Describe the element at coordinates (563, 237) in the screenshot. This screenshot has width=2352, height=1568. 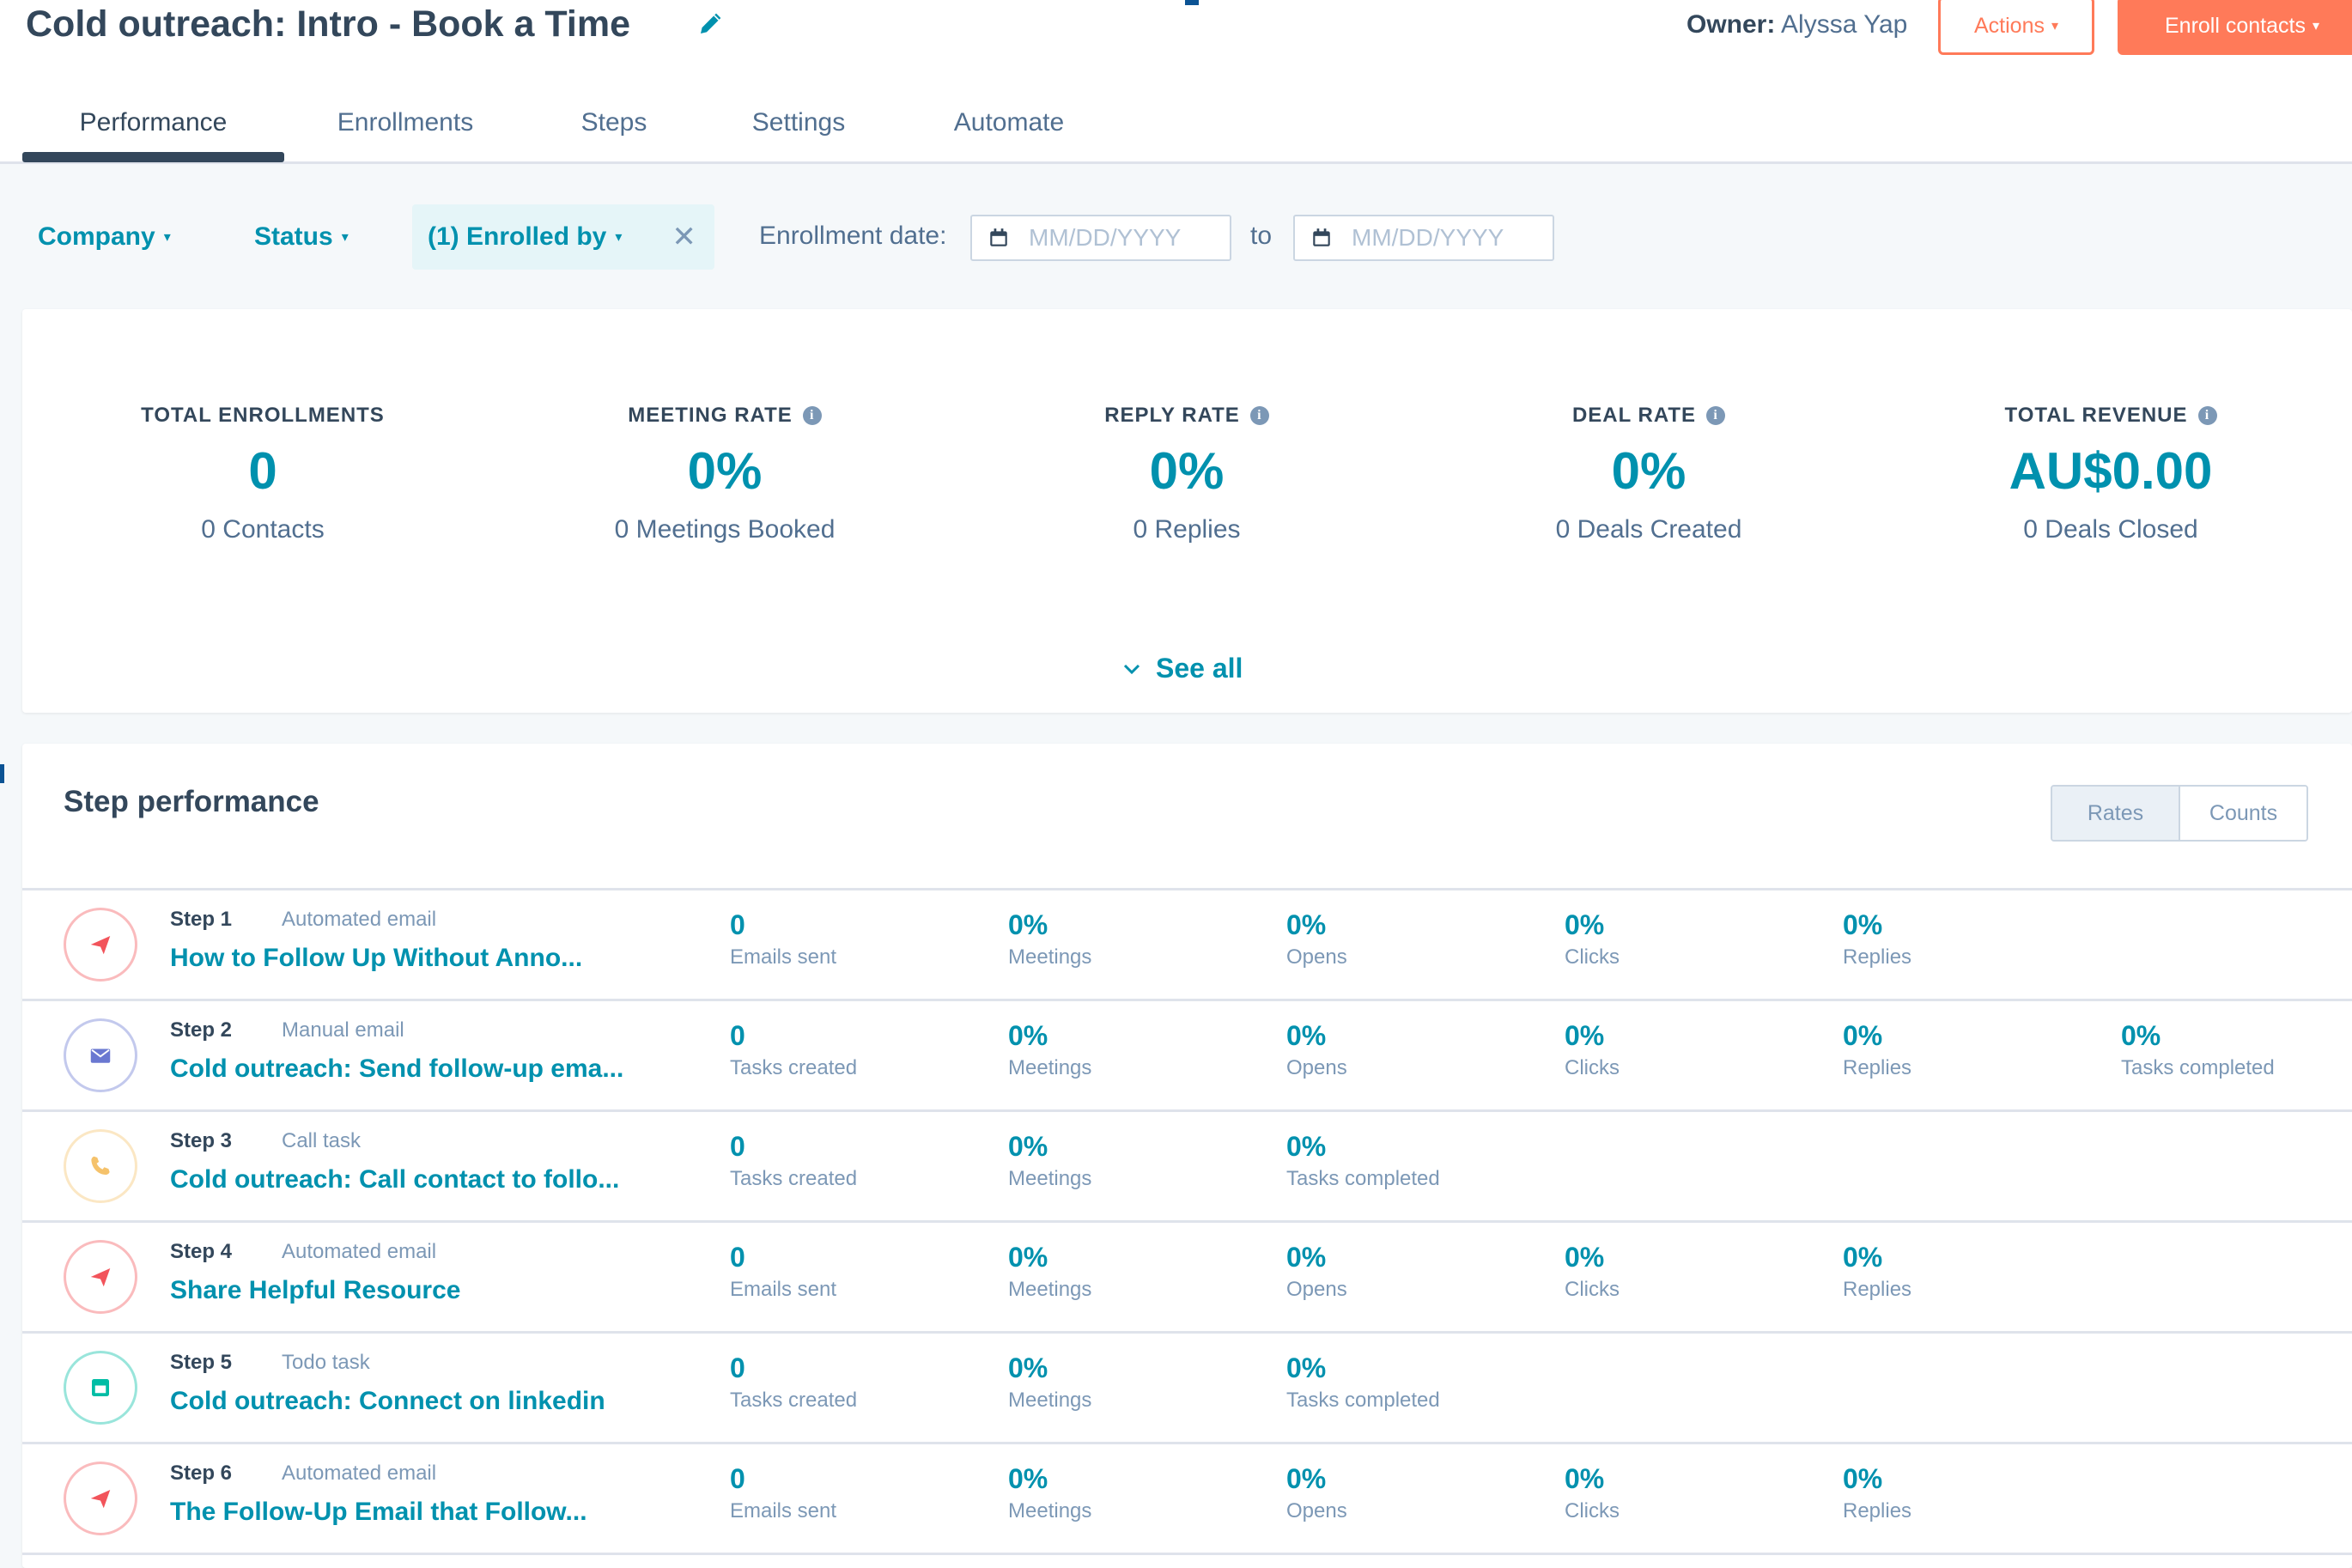
I see `enrolled-by-filter: (1) Enrolled by ▾ ✕` at that location.